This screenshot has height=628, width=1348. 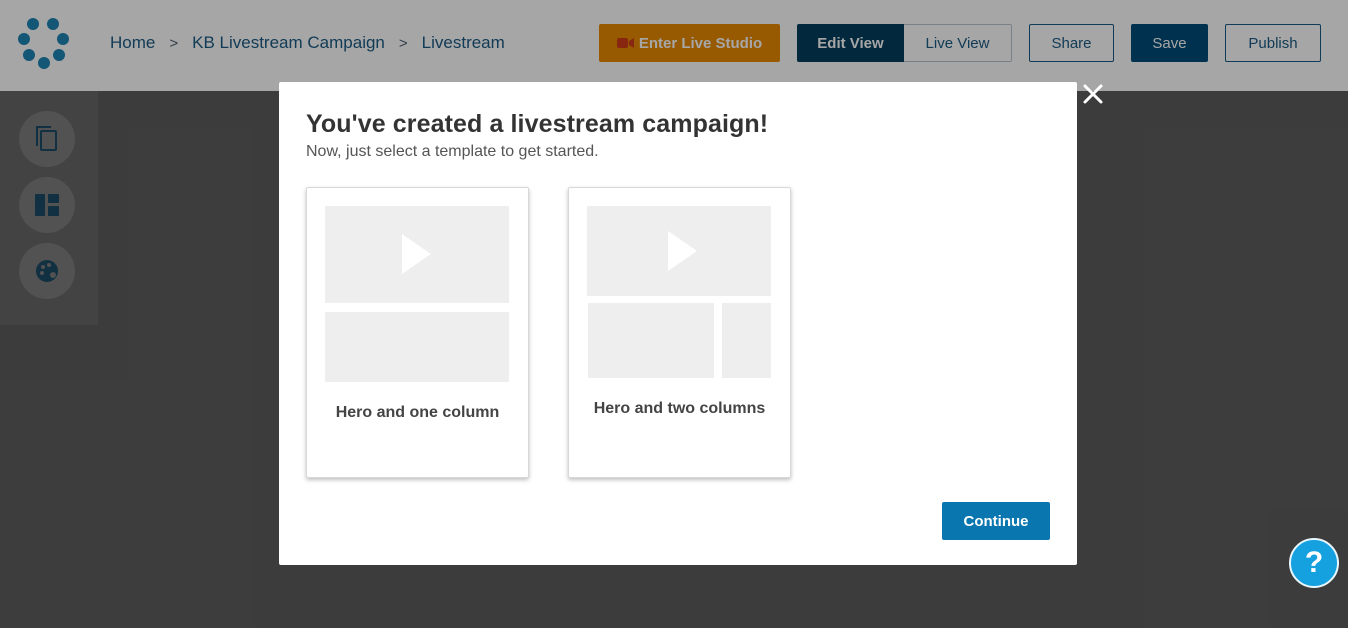 I want to click on close-icon, so click(x=1093, y=94).